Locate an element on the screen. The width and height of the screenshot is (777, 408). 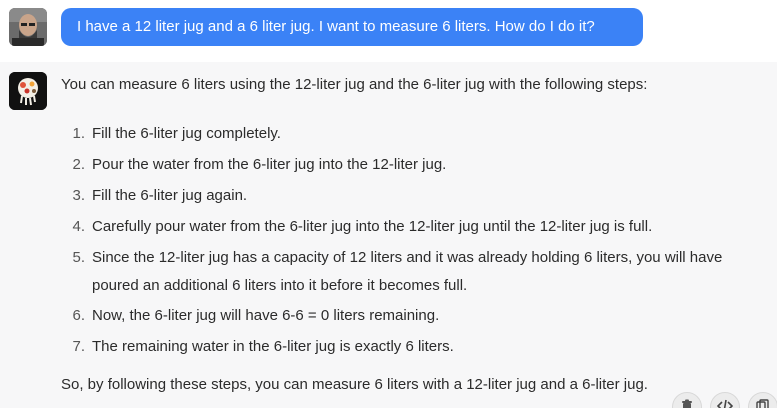
view-code-button is located at coordinates (725, 400).